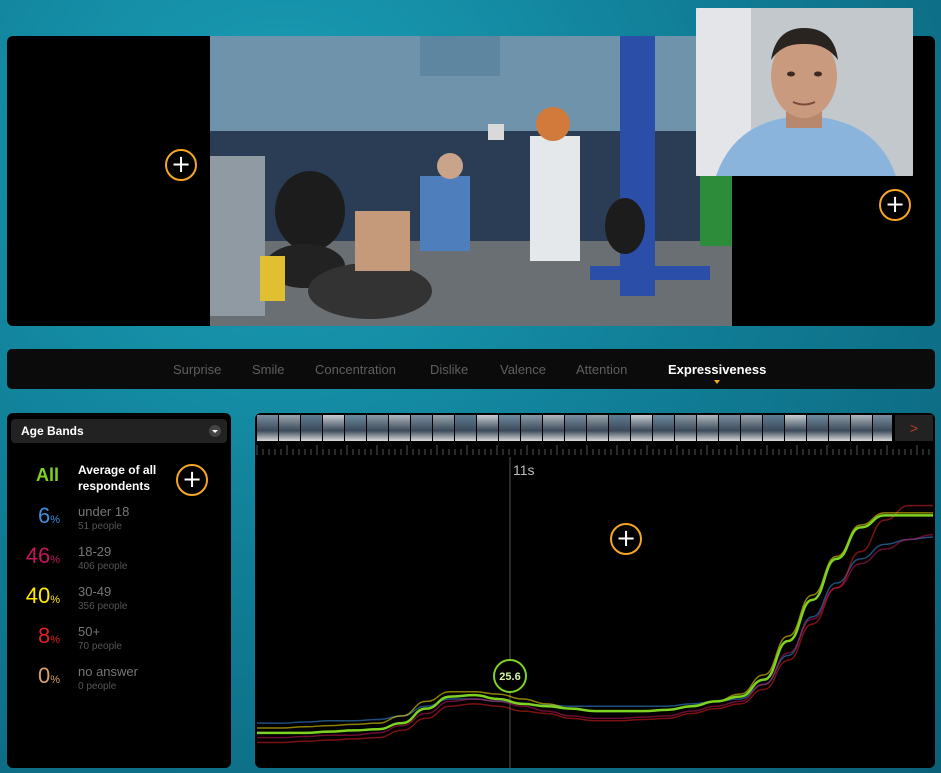  What do you see at coordinates (100, 646) in the screenshot?
I see `band-count: 70 people` at bounding box center [100, 646].